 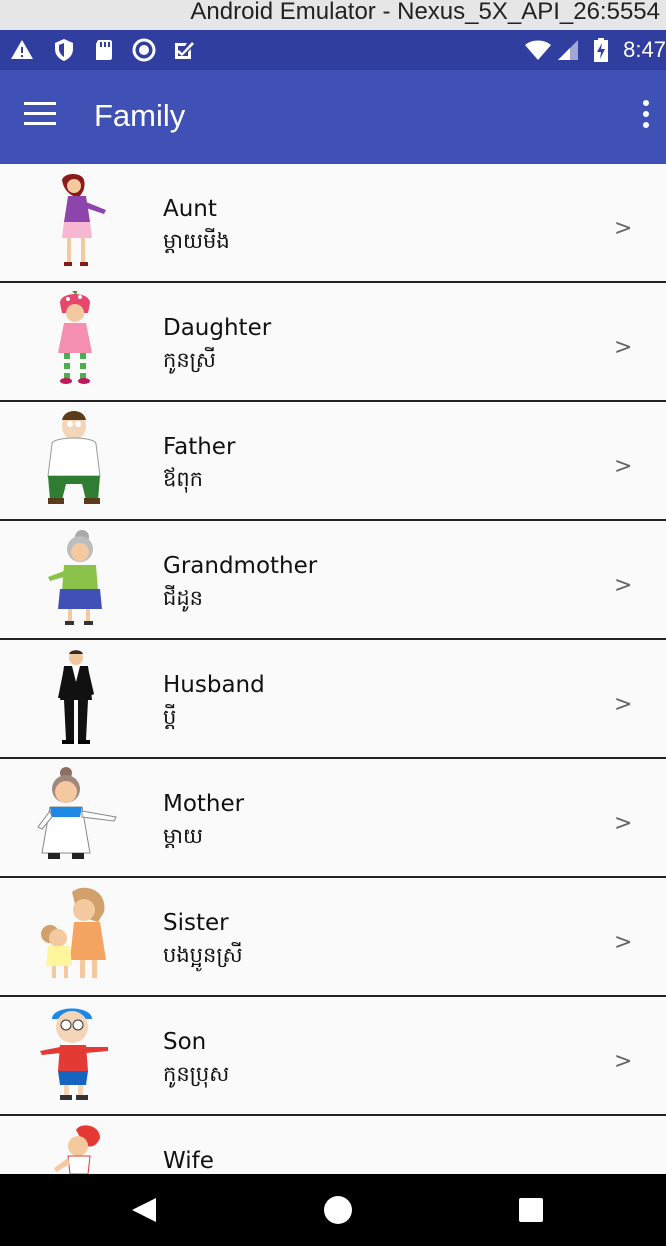 What do you see at coordinates (140, 115) in the screenshot?
I see `page-title: Family` at bounding box center [140, 115].